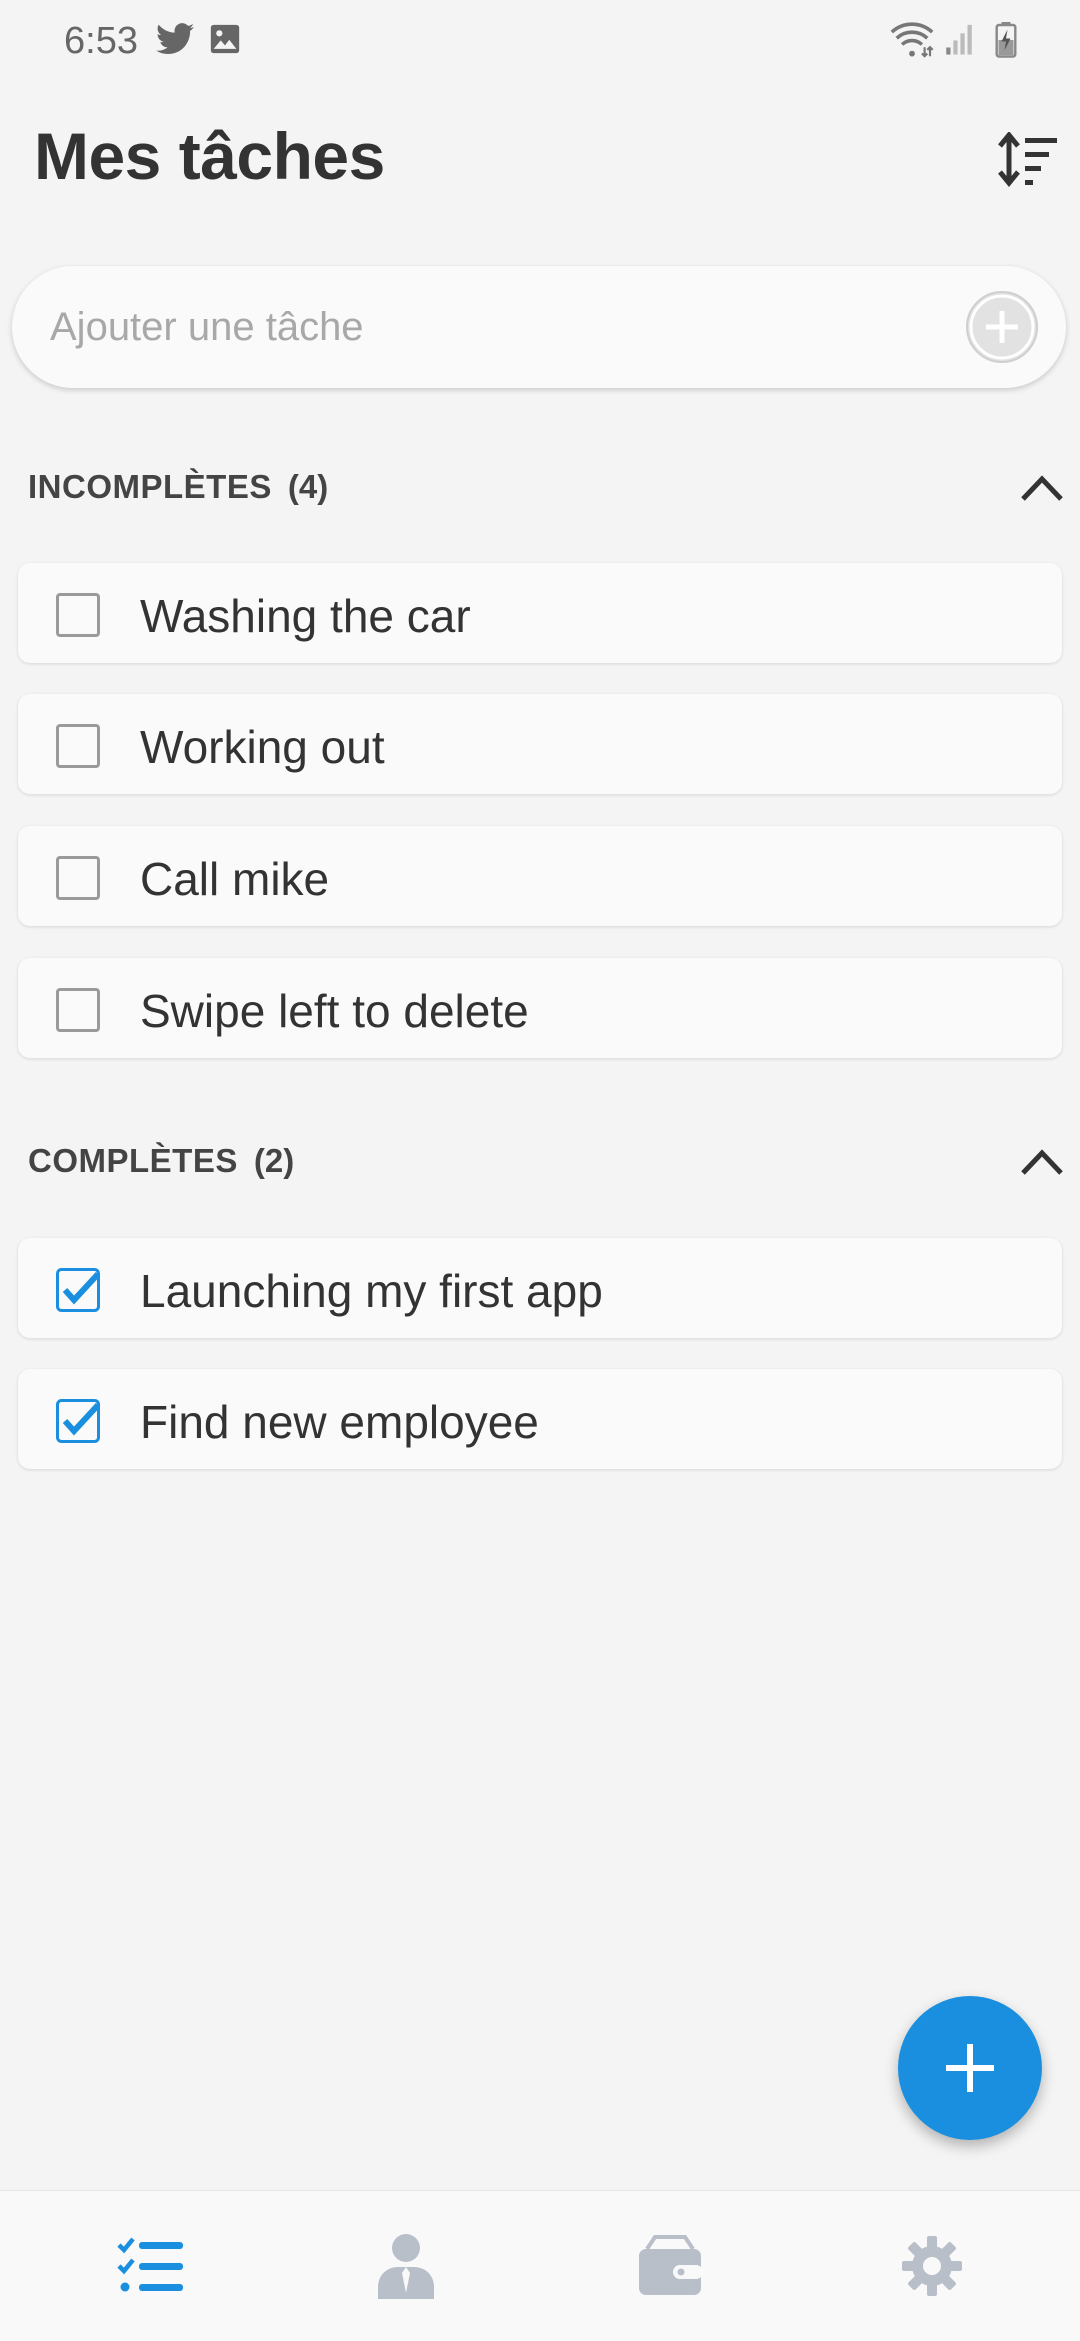  What do you see at coordinates (490, 327) in the screenshot?
I see `add-task-input` at bounding box center [490, 327].